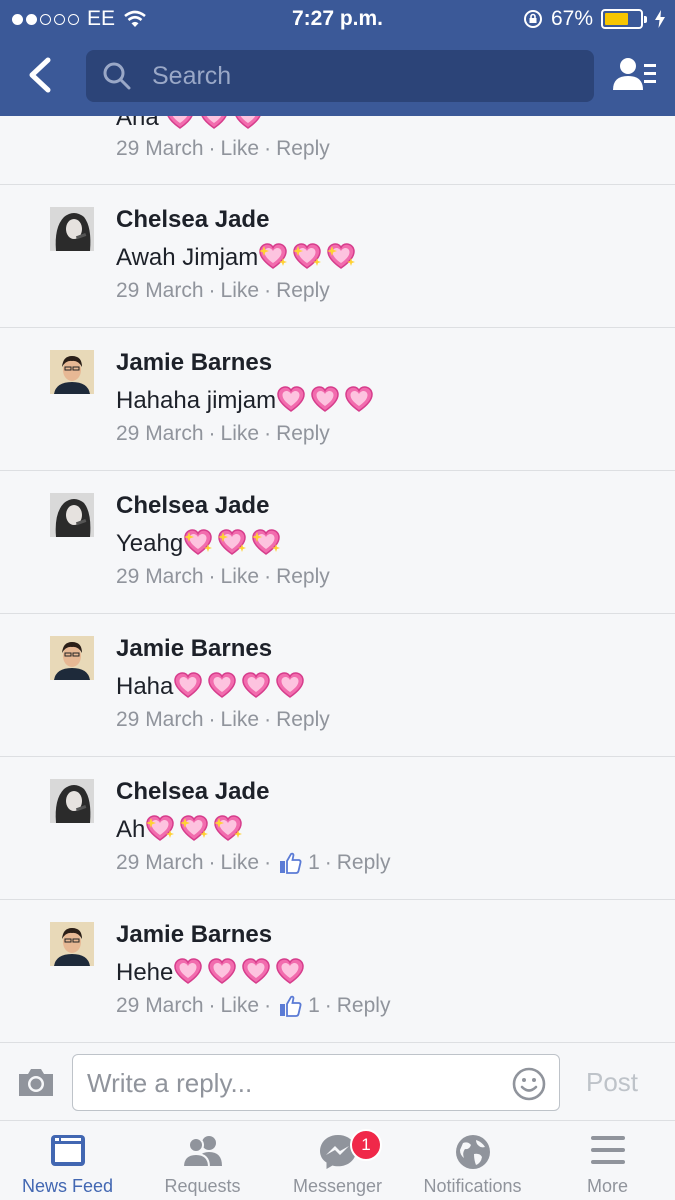 This screenshot has height=1200, width=675. I want to click on comment-item: Chelsea Jade Ah 29 March · Like · 1 · Reply, so click(337, 828).